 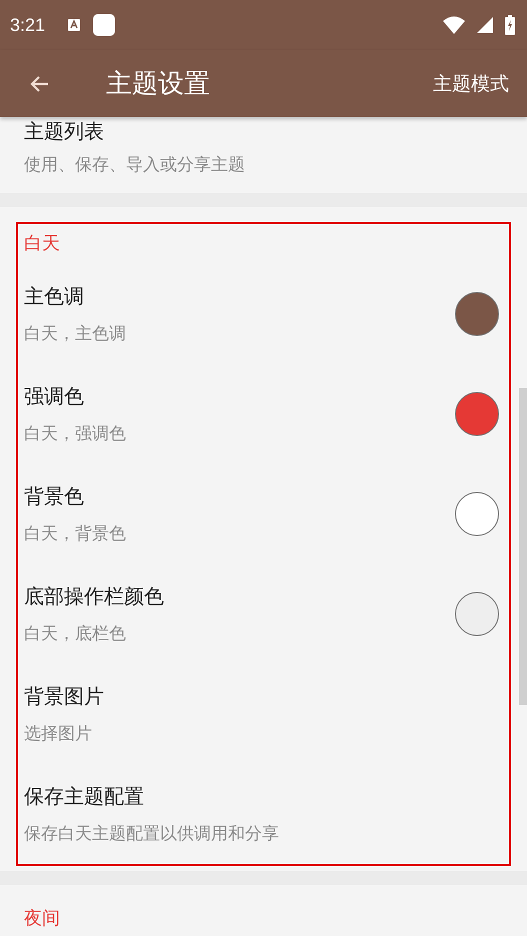 What do you see at coordinates (263, 155) in the screenshot?
I see `settings-item: 主题列表 使用、保存、导入或分享主题` at bounding box center [263, 155].